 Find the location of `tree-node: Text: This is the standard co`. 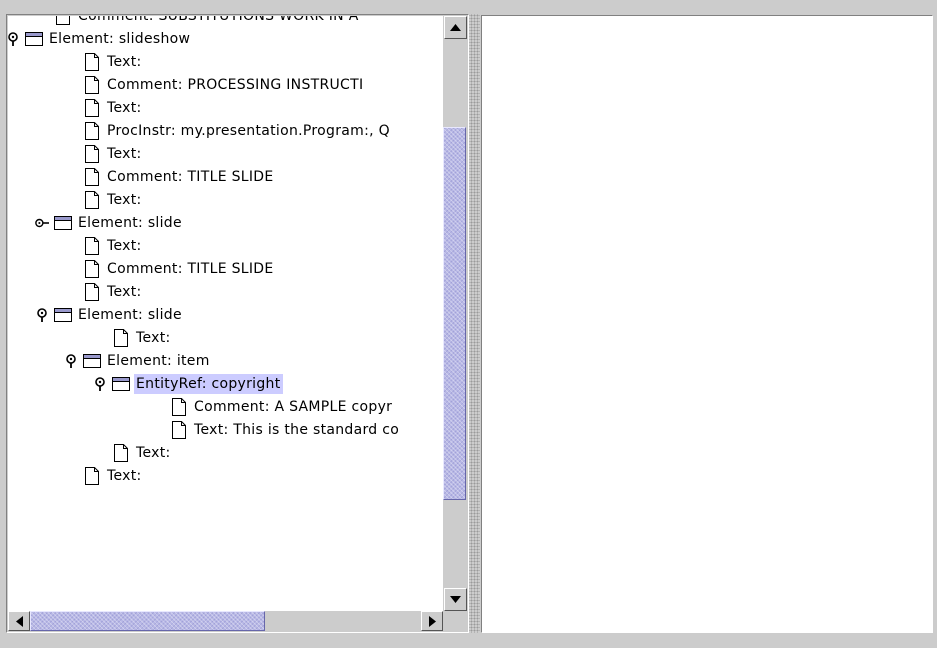

tree-node: Text: This is the standard co is located at coordinates (285, 429).